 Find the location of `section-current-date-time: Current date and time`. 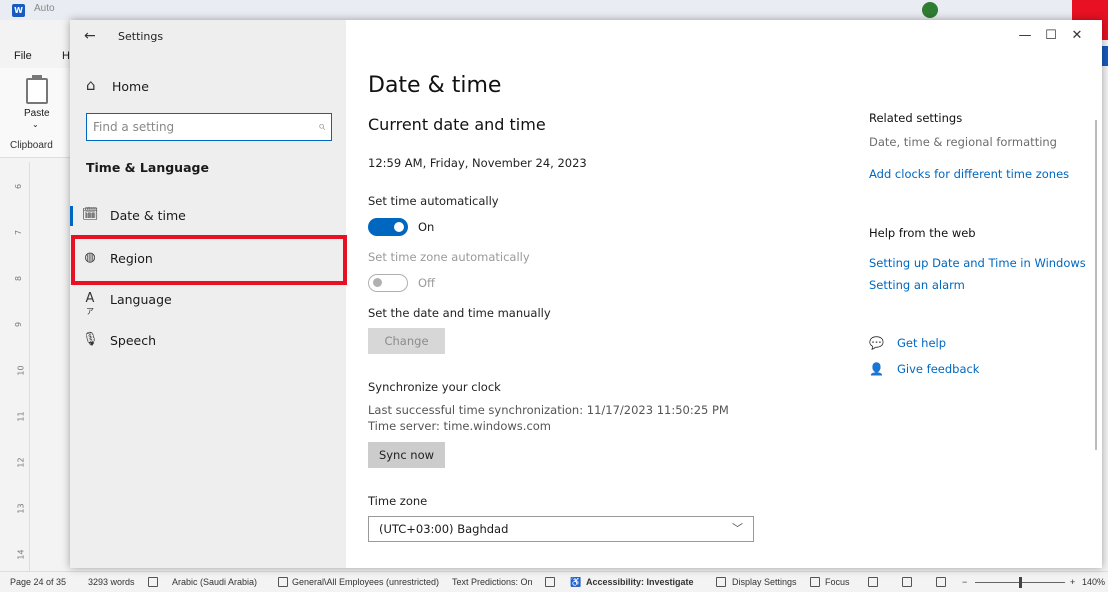

section-current-date-time: Current date and time is located at coordinates (457, 124).